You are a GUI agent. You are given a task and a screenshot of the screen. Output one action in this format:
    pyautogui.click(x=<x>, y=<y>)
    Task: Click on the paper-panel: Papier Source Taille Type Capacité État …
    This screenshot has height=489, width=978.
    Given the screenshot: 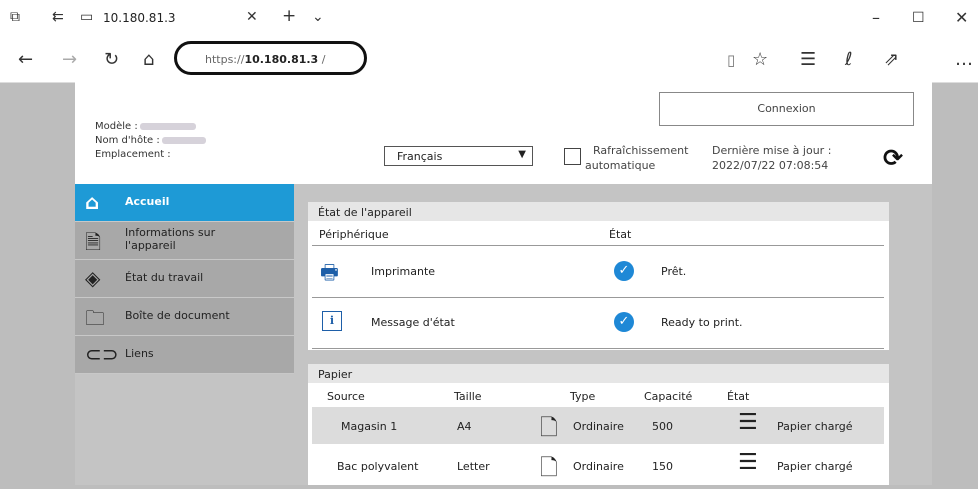 What is the action you would take?
    pyautogui.click(x=598, y=424)
    